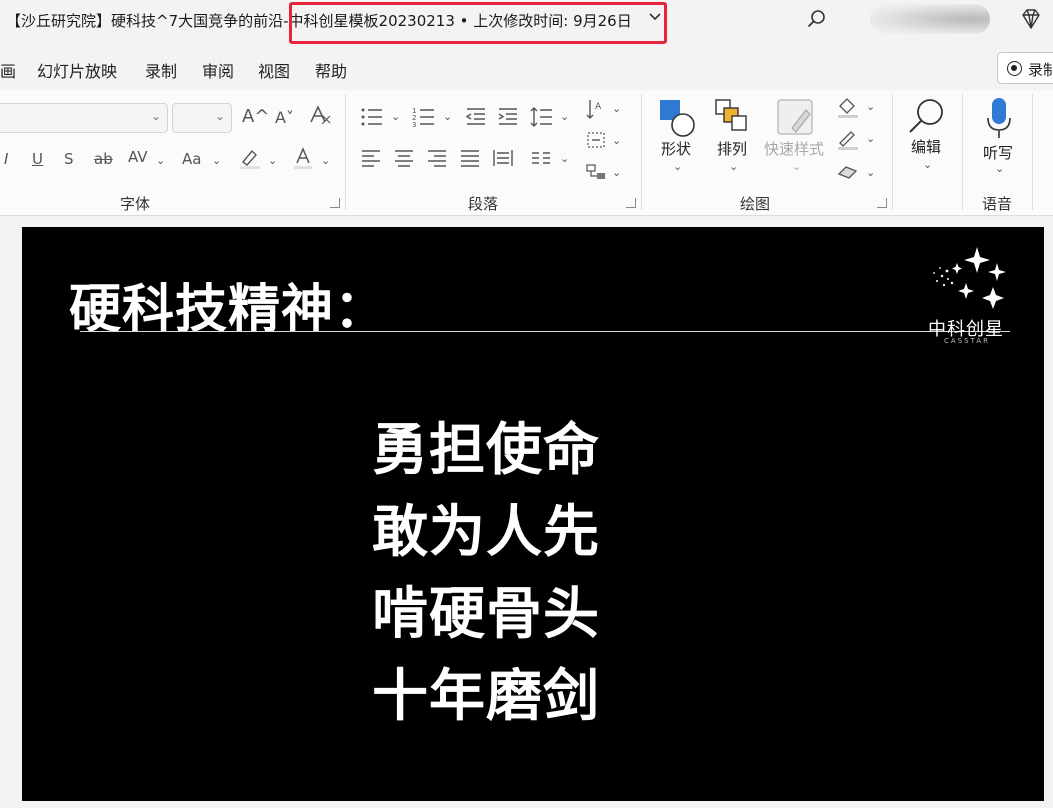 This screenshot has width=1053, height=808. What do you see at coordinates (848, 141) in the screenshot?
I see `shape-outline-icon` at bounding box center [848, 141].